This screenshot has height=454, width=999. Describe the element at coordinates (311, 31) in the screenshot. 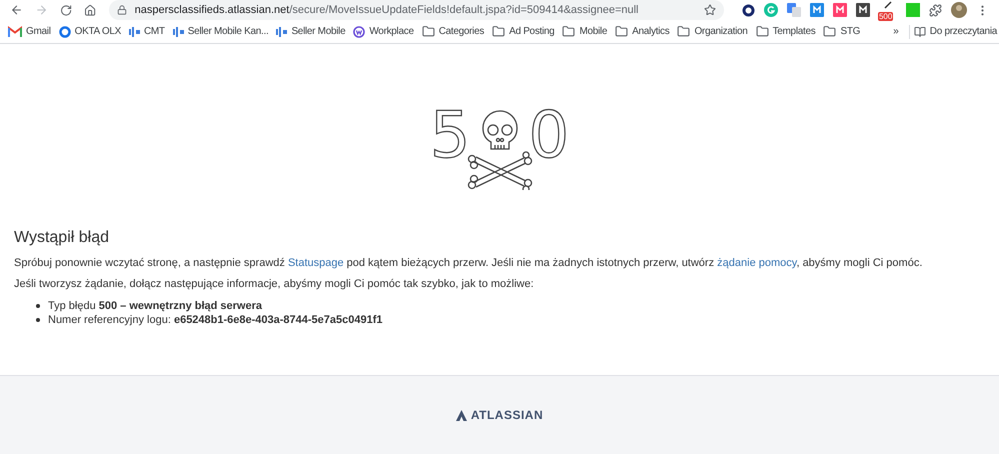

I see `bookmark: Seller Mobile` at that location.